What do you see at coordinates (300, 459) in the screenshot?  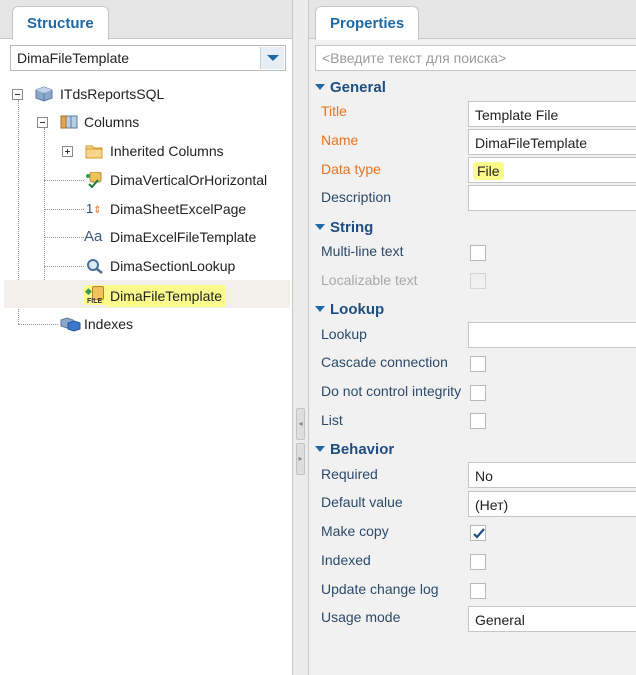 I see `collapse-right-arrow-icon: ▸` at bounding box center [300, 459].